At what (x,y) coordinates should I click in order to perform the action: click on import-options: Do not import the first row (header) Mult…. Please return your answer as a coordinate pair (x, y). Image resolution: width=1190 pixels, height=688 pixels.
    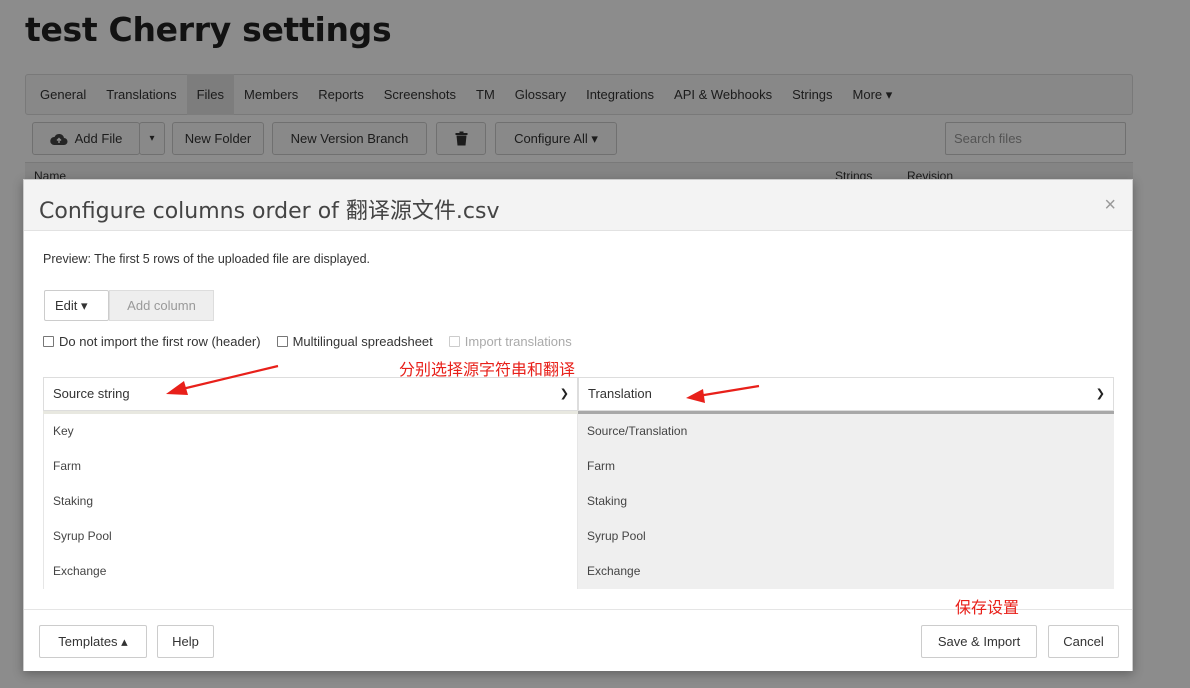
    Looking at the image, I should click on (315, 341).